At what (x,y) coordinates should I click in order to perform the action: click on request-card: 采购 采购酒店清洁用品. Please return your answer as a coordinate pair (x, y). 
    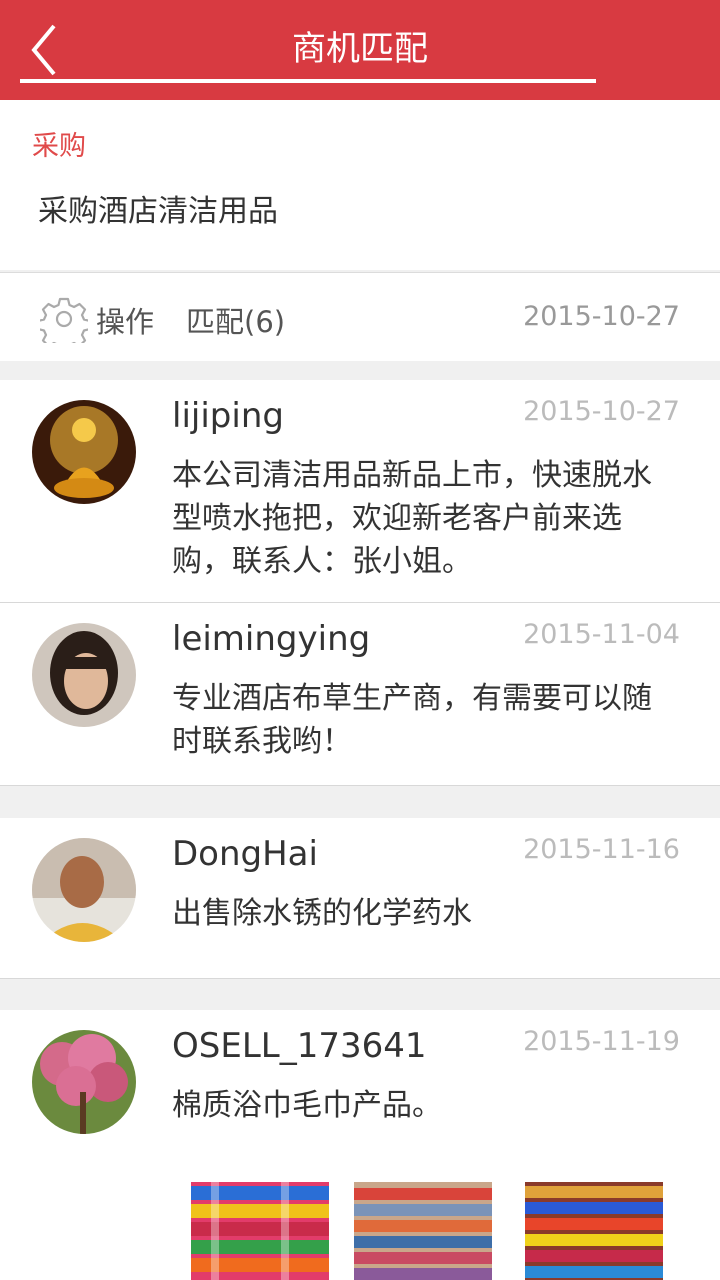
    Looking at the image, I should click on (360, 185).